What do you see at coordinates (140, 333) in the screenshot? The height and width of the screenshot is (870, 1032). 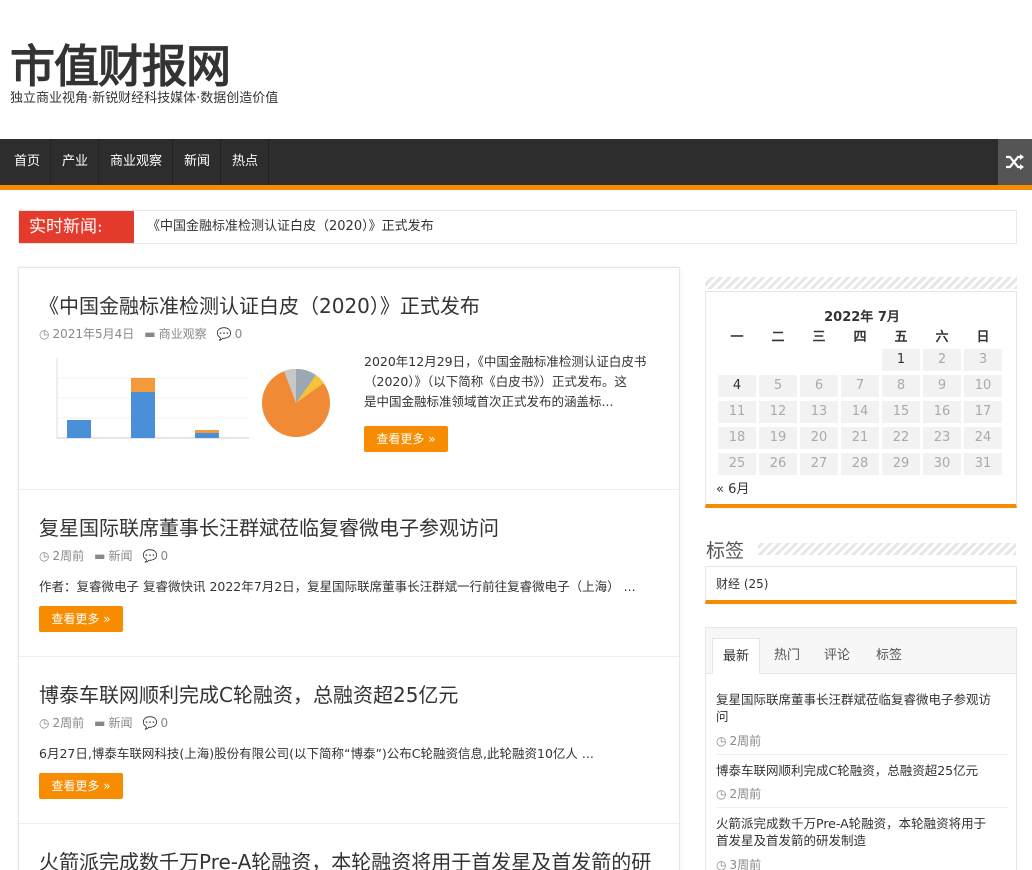 I see `post-meta: ◷ 2021年5月4日 ▬ 商业观察 💬 0` at bounding box center [140, 333].